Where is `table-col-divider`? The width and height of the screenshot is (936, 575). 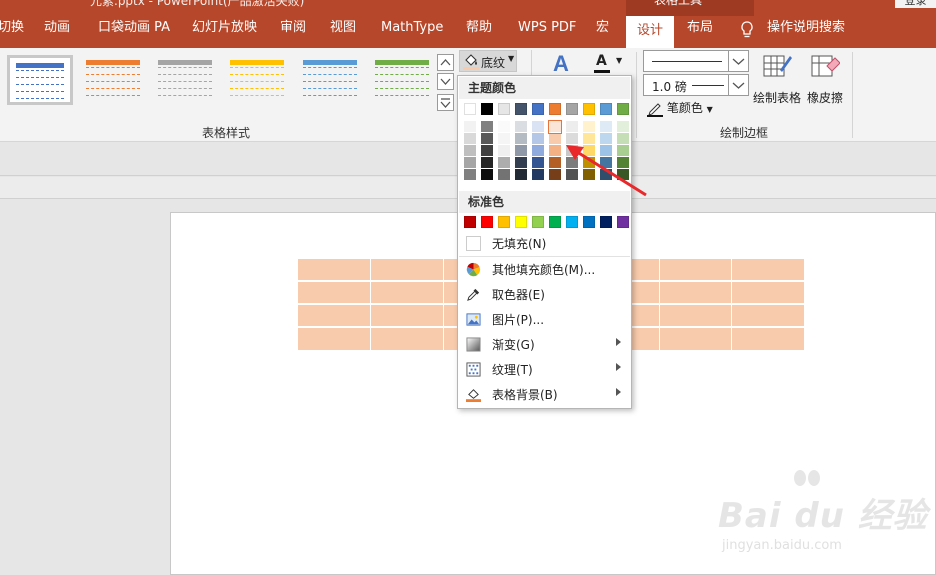 table-col-divider is located at coordinates (731, 304).